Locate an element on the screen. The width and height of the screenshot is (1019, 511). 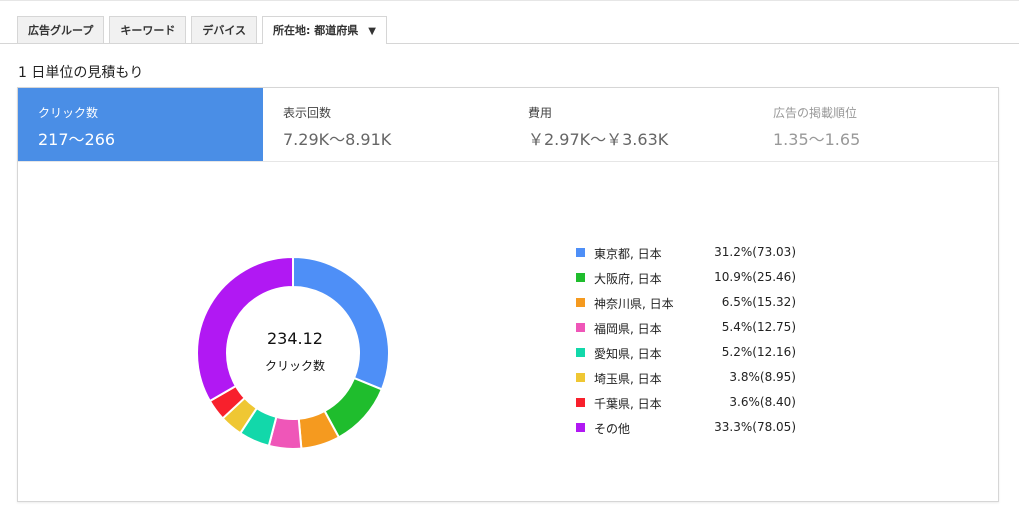
legend-label: 埼玉県, 日本 is located at coordinates (628, 379).